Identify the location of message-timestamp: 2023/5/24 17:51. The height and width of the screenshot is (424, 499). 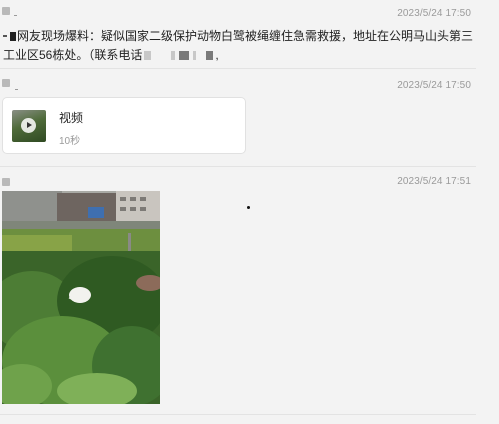
(434, 181).